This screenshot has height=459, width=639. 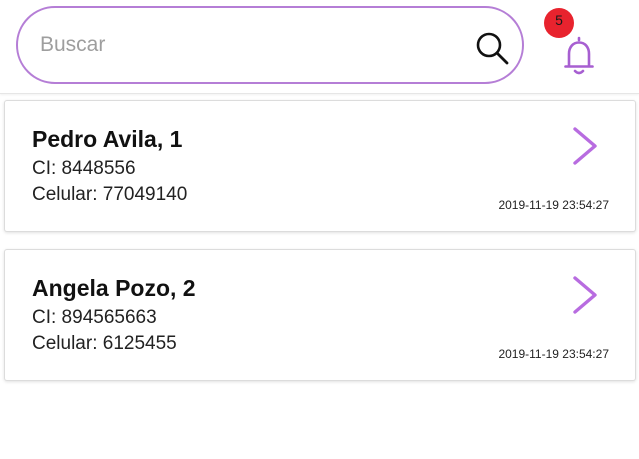 What do you see at coordinates (559, 23) in the screenshot?
I see `notification-badge: 5` at bounding box center [559, 23].